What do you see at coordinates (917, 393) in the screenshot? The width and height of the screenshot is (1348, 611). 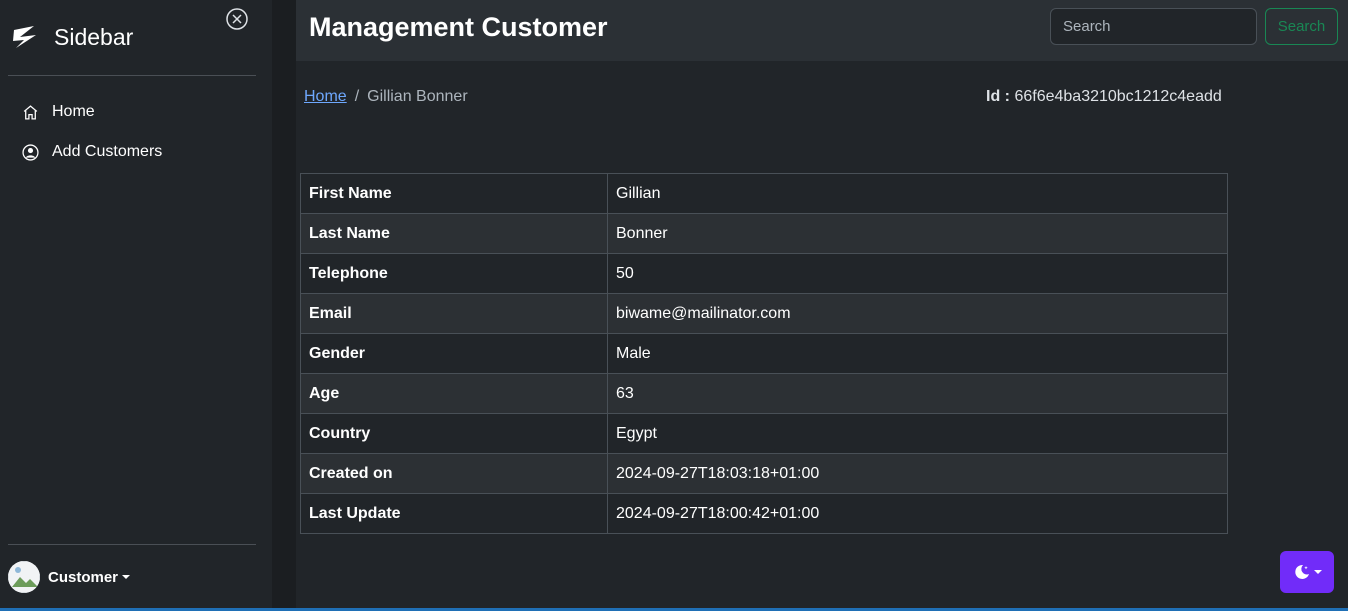 I see `field-value: 63` at bounding box center [917, 393].